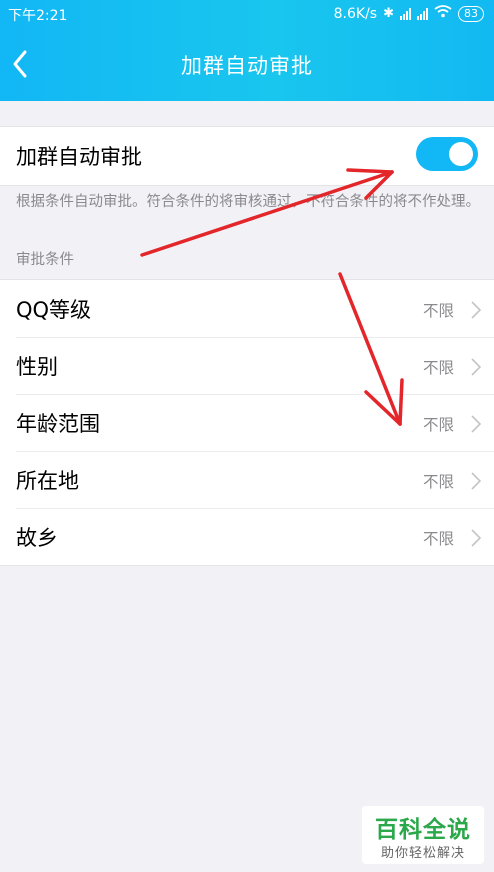  I want to click on toggle-knob, so click(461, 154).